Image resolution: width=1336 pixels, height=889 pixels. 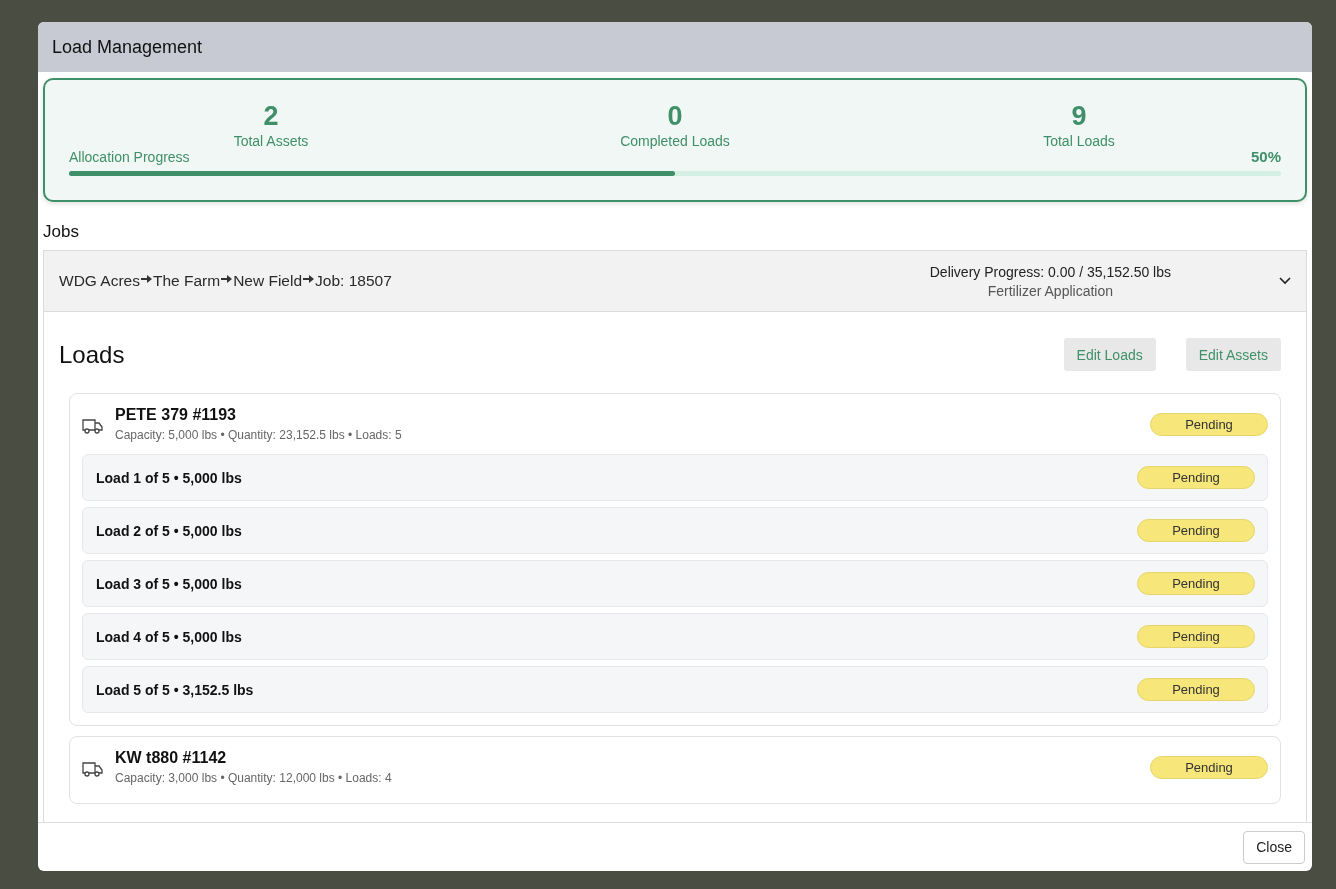 What do you see at coordinates (61, 232) in the screenshot?
I see `section-heading: Jobs` at bounding box center [61, 232].